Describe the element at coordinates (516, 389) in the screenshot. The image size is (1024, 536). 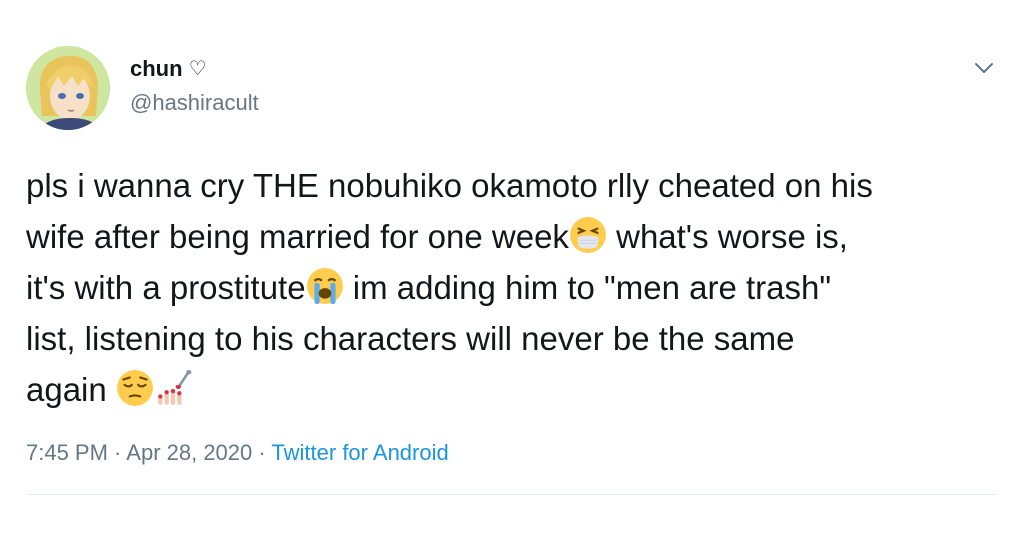
I see `tweet-line: again` at that location.